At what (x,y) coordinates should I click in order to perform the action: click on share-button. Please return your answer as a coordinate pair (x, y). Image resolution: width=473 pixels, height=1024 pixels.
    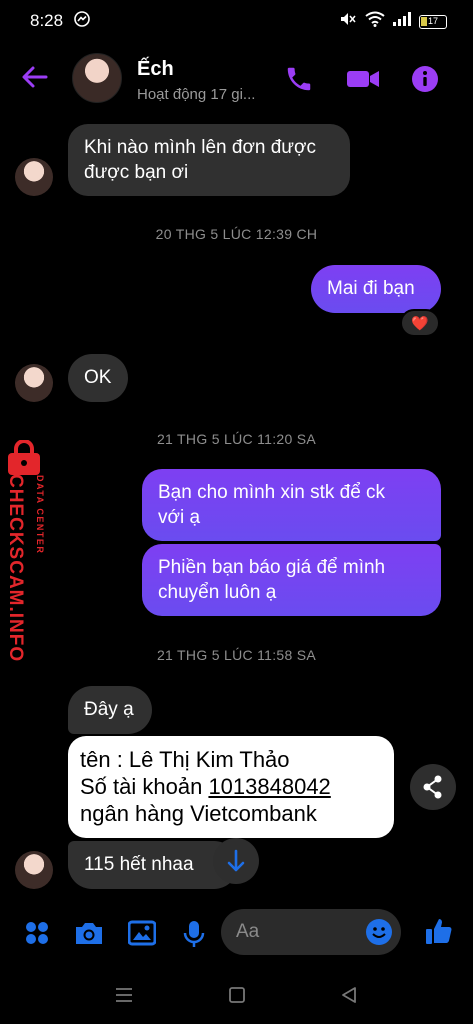
    Looking at the image, I should click on (433, 787).